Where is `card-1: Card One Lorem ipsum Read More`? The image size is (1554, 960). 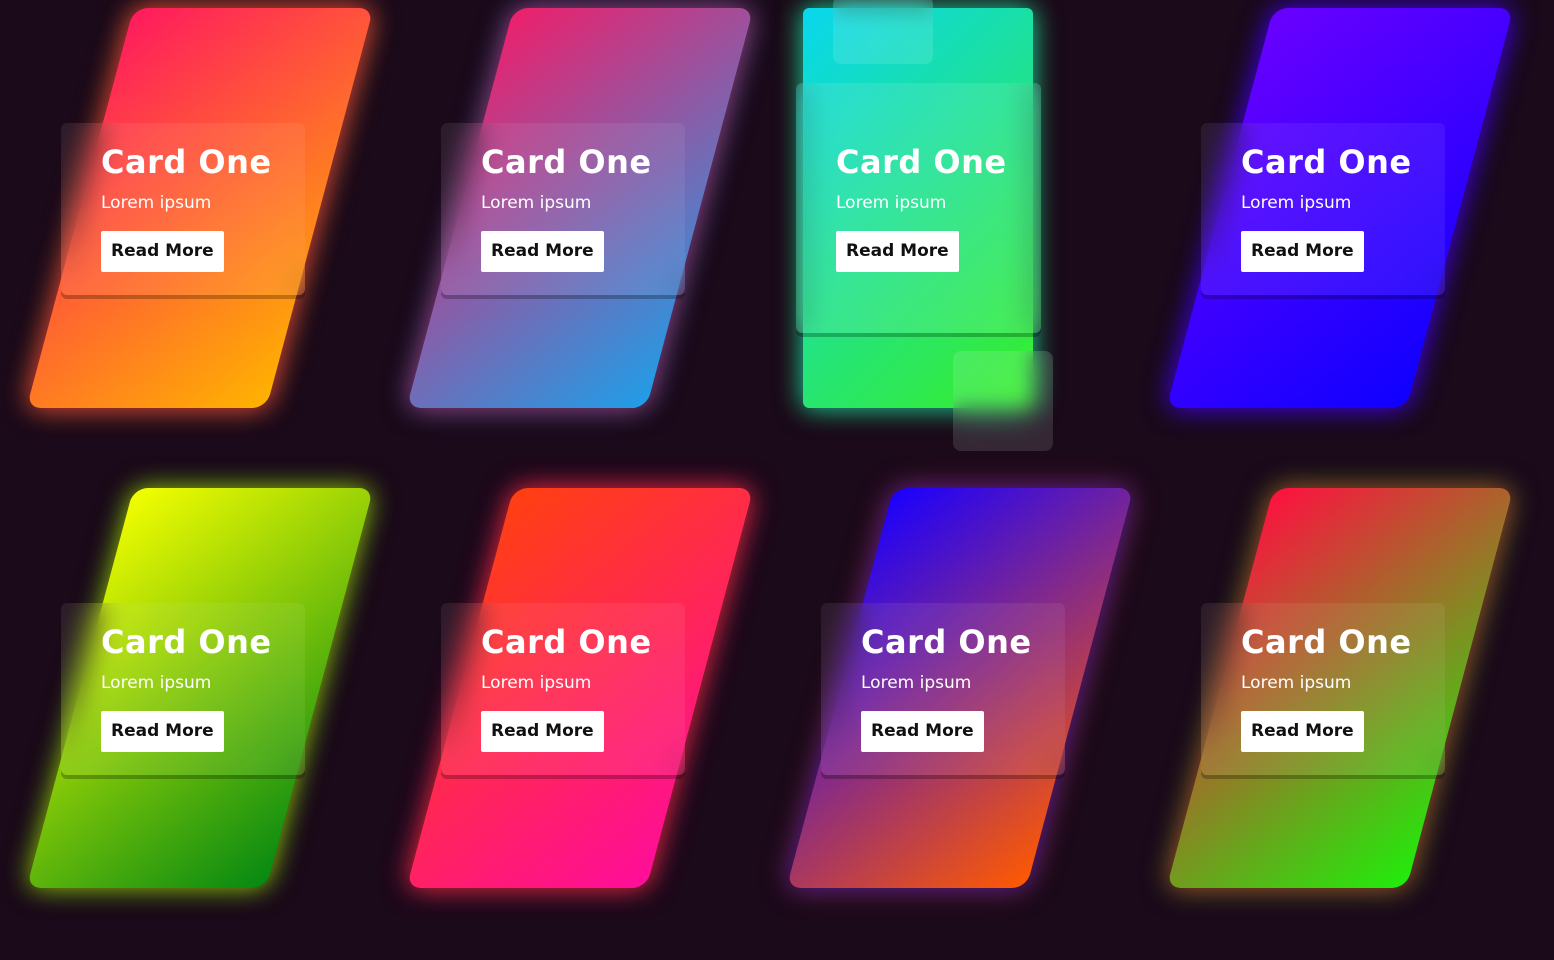 card-1: Card One Lorem ipsum Read More is located at coordinates (190, 240).